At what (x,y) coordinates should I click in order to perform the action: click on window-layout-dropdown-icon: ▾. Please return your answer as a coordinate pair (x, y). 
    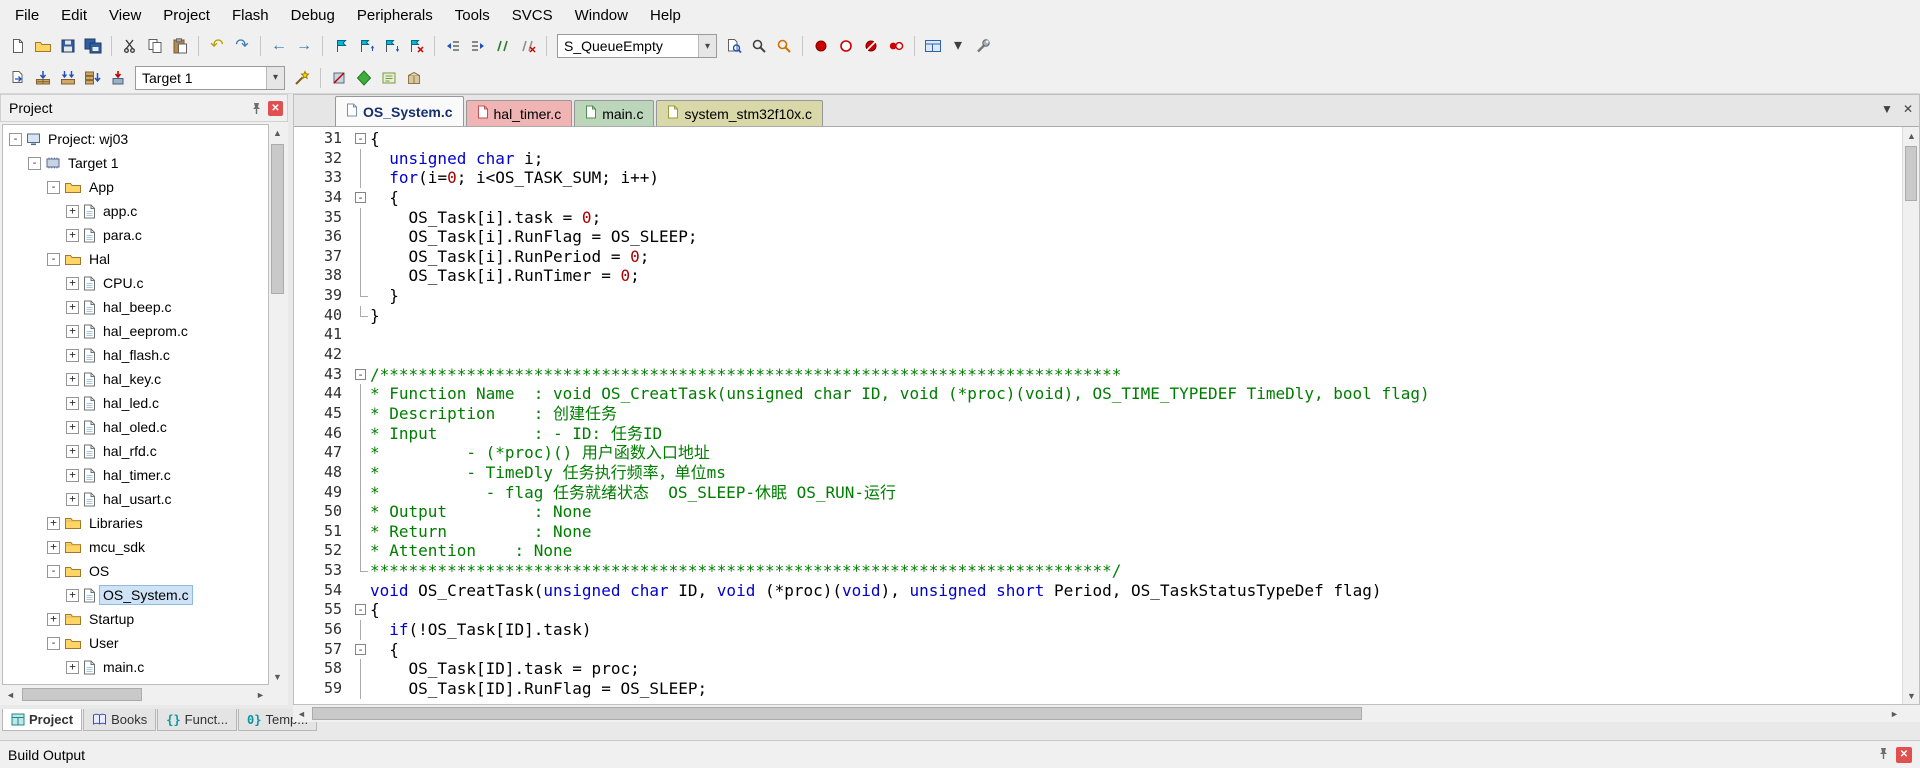
    Looking at the image, I should click on (958, 46).